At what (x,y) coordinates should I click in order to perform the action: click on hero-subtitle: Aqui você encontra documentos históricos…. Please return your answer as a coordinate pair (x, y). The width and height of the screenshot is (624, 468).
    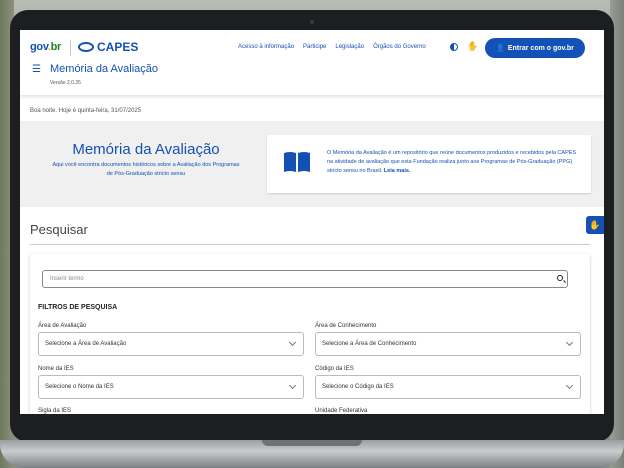
    Looking at the image, I should click on (146, 169).